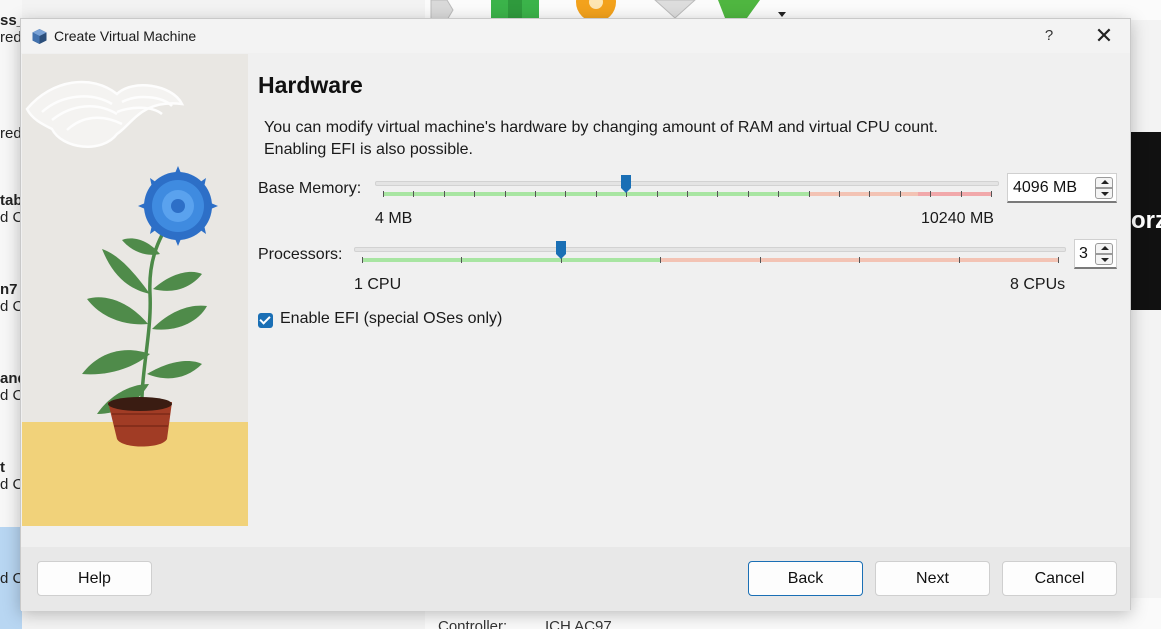 The height and width of the screenshot is (629, 1161). I want to click on cpu-min-label: 1 CPU, so click(378, 284).